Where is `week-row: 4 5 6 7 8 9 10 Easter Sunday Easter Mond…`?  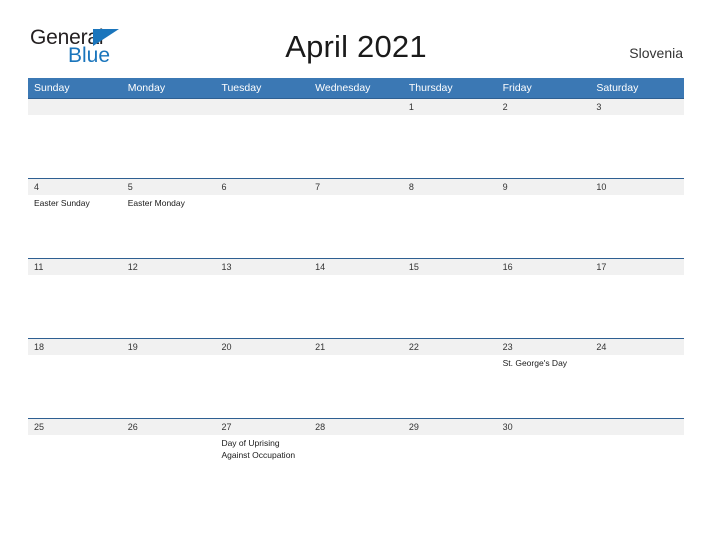 week-row: 4 5 6 7 8 9 10 Easter Sunday Easter Mond… is located at coordinates (356, 218).